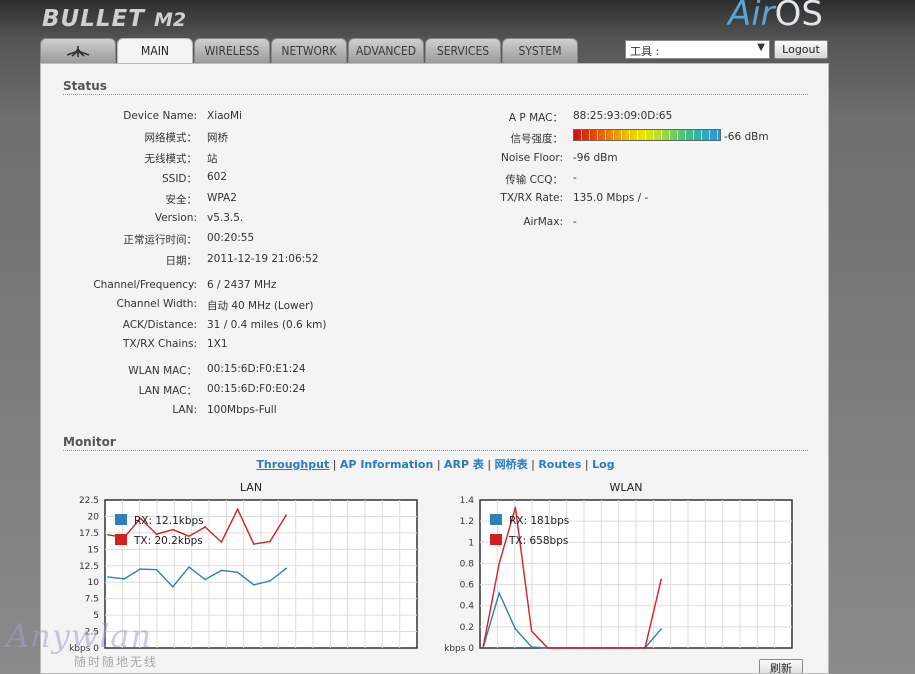 This screenshot has width=915, height=674. I want to click on tab-network: NETWORK, so click(309, 50).